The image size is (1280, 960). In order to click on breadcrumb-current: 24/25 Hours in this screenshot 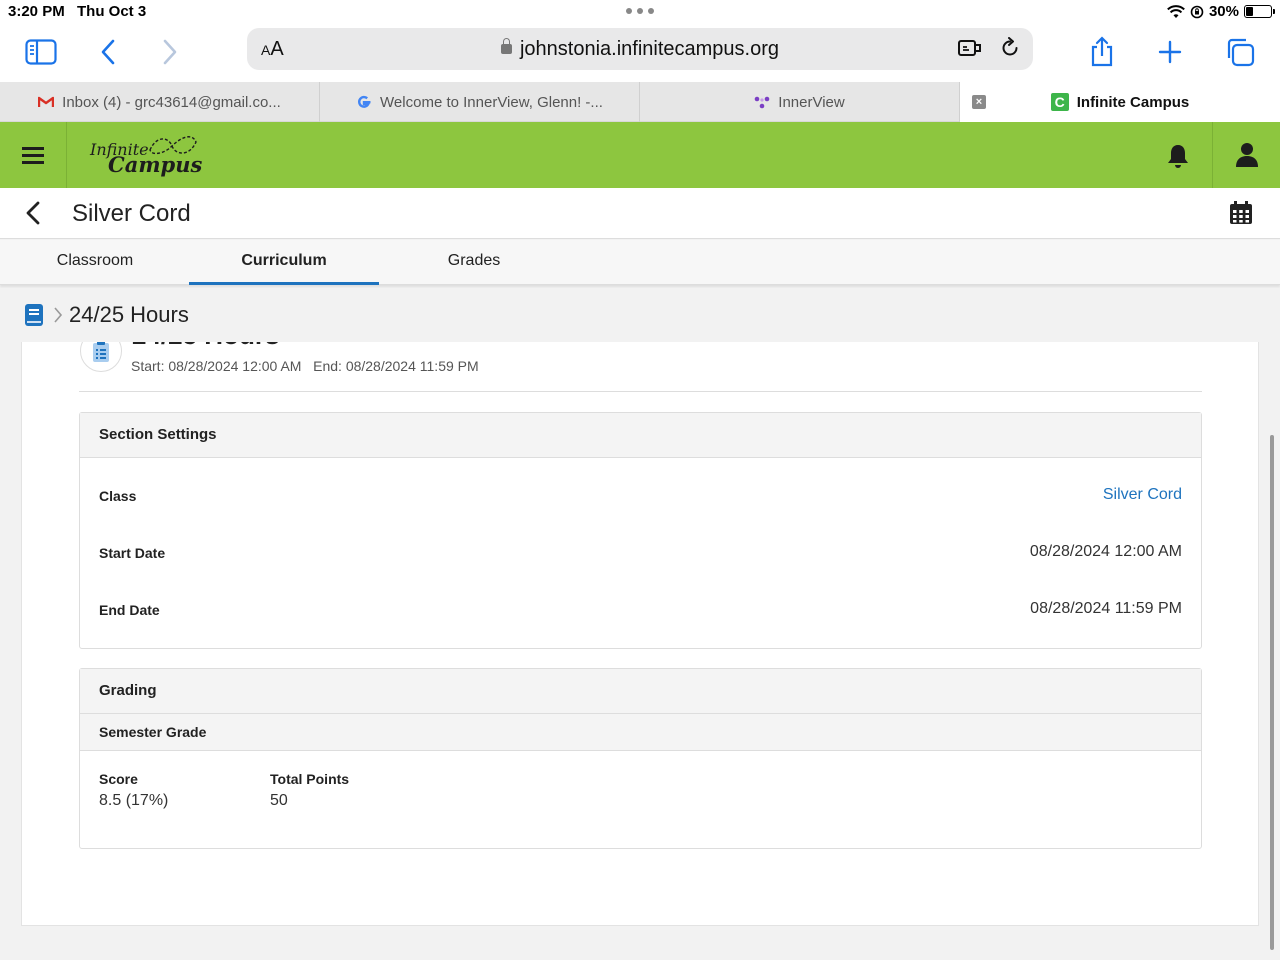, I will do `click(129, 314)`.